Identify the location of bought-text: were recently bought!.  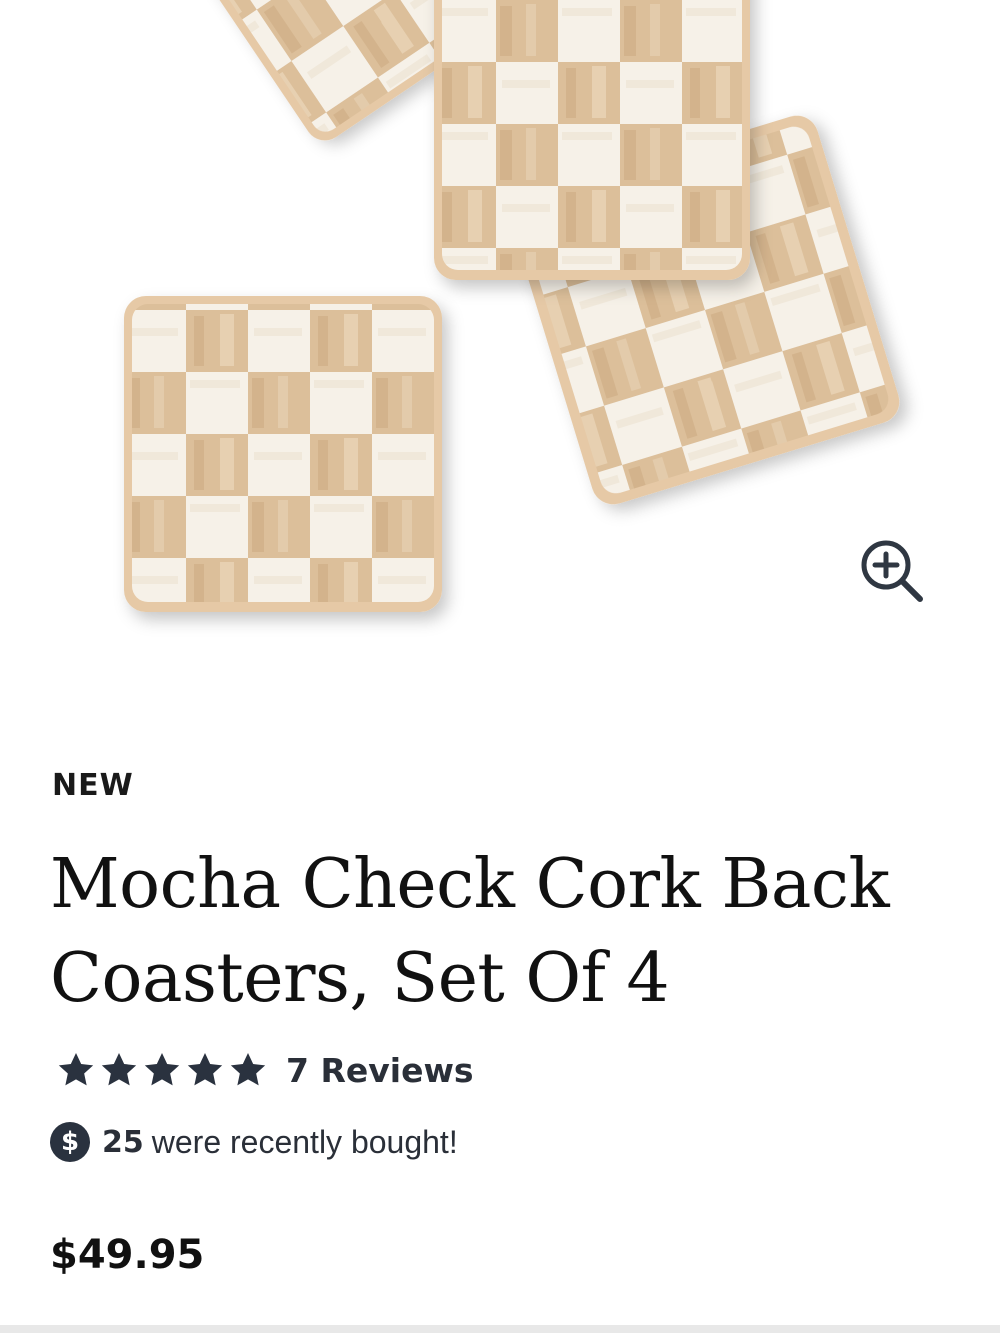
(304, 1141).